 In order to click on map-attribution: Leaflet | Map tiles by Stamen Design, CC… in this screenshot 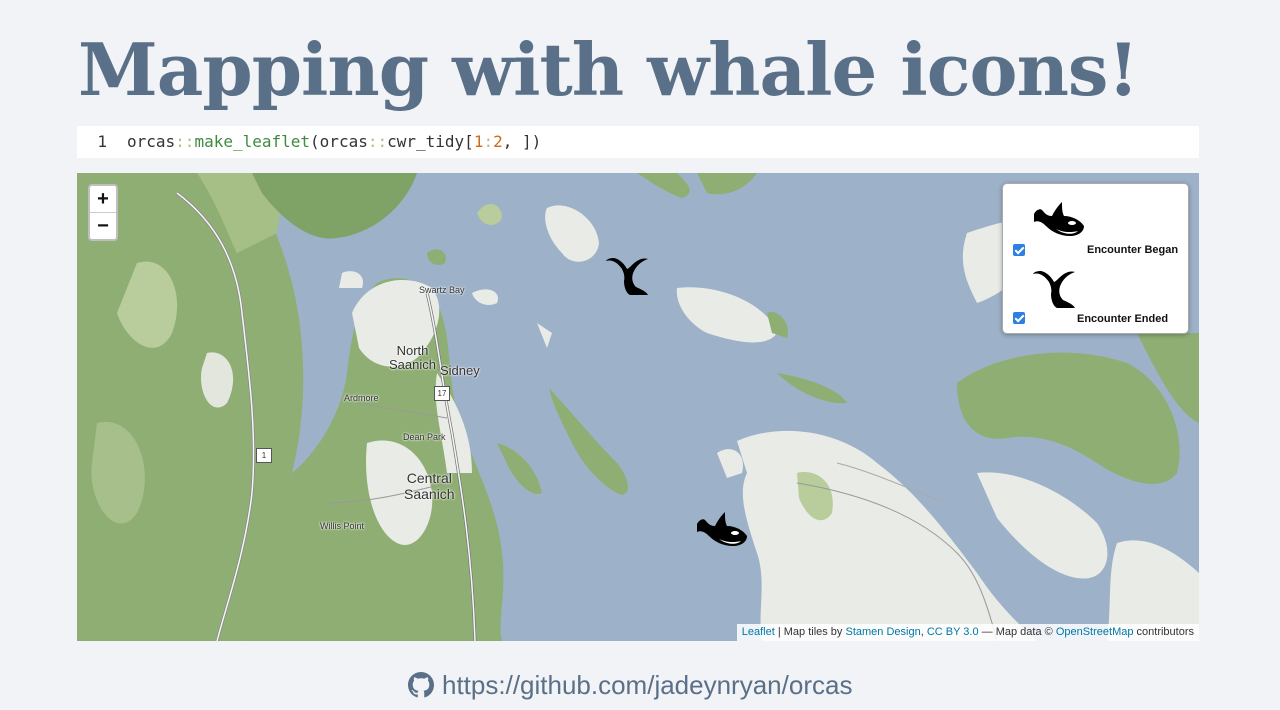, I will do `click(967, 632)`.